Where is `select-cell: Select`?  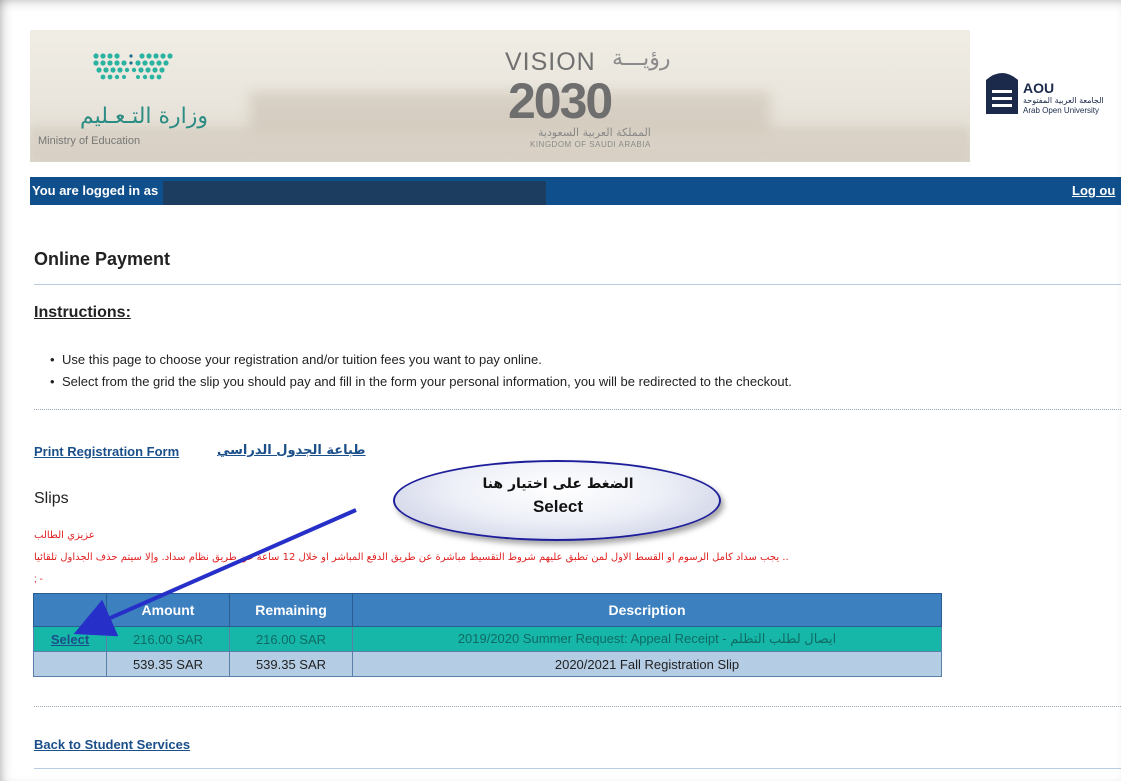 select-cell: Select is located at coordinates (70, 639).